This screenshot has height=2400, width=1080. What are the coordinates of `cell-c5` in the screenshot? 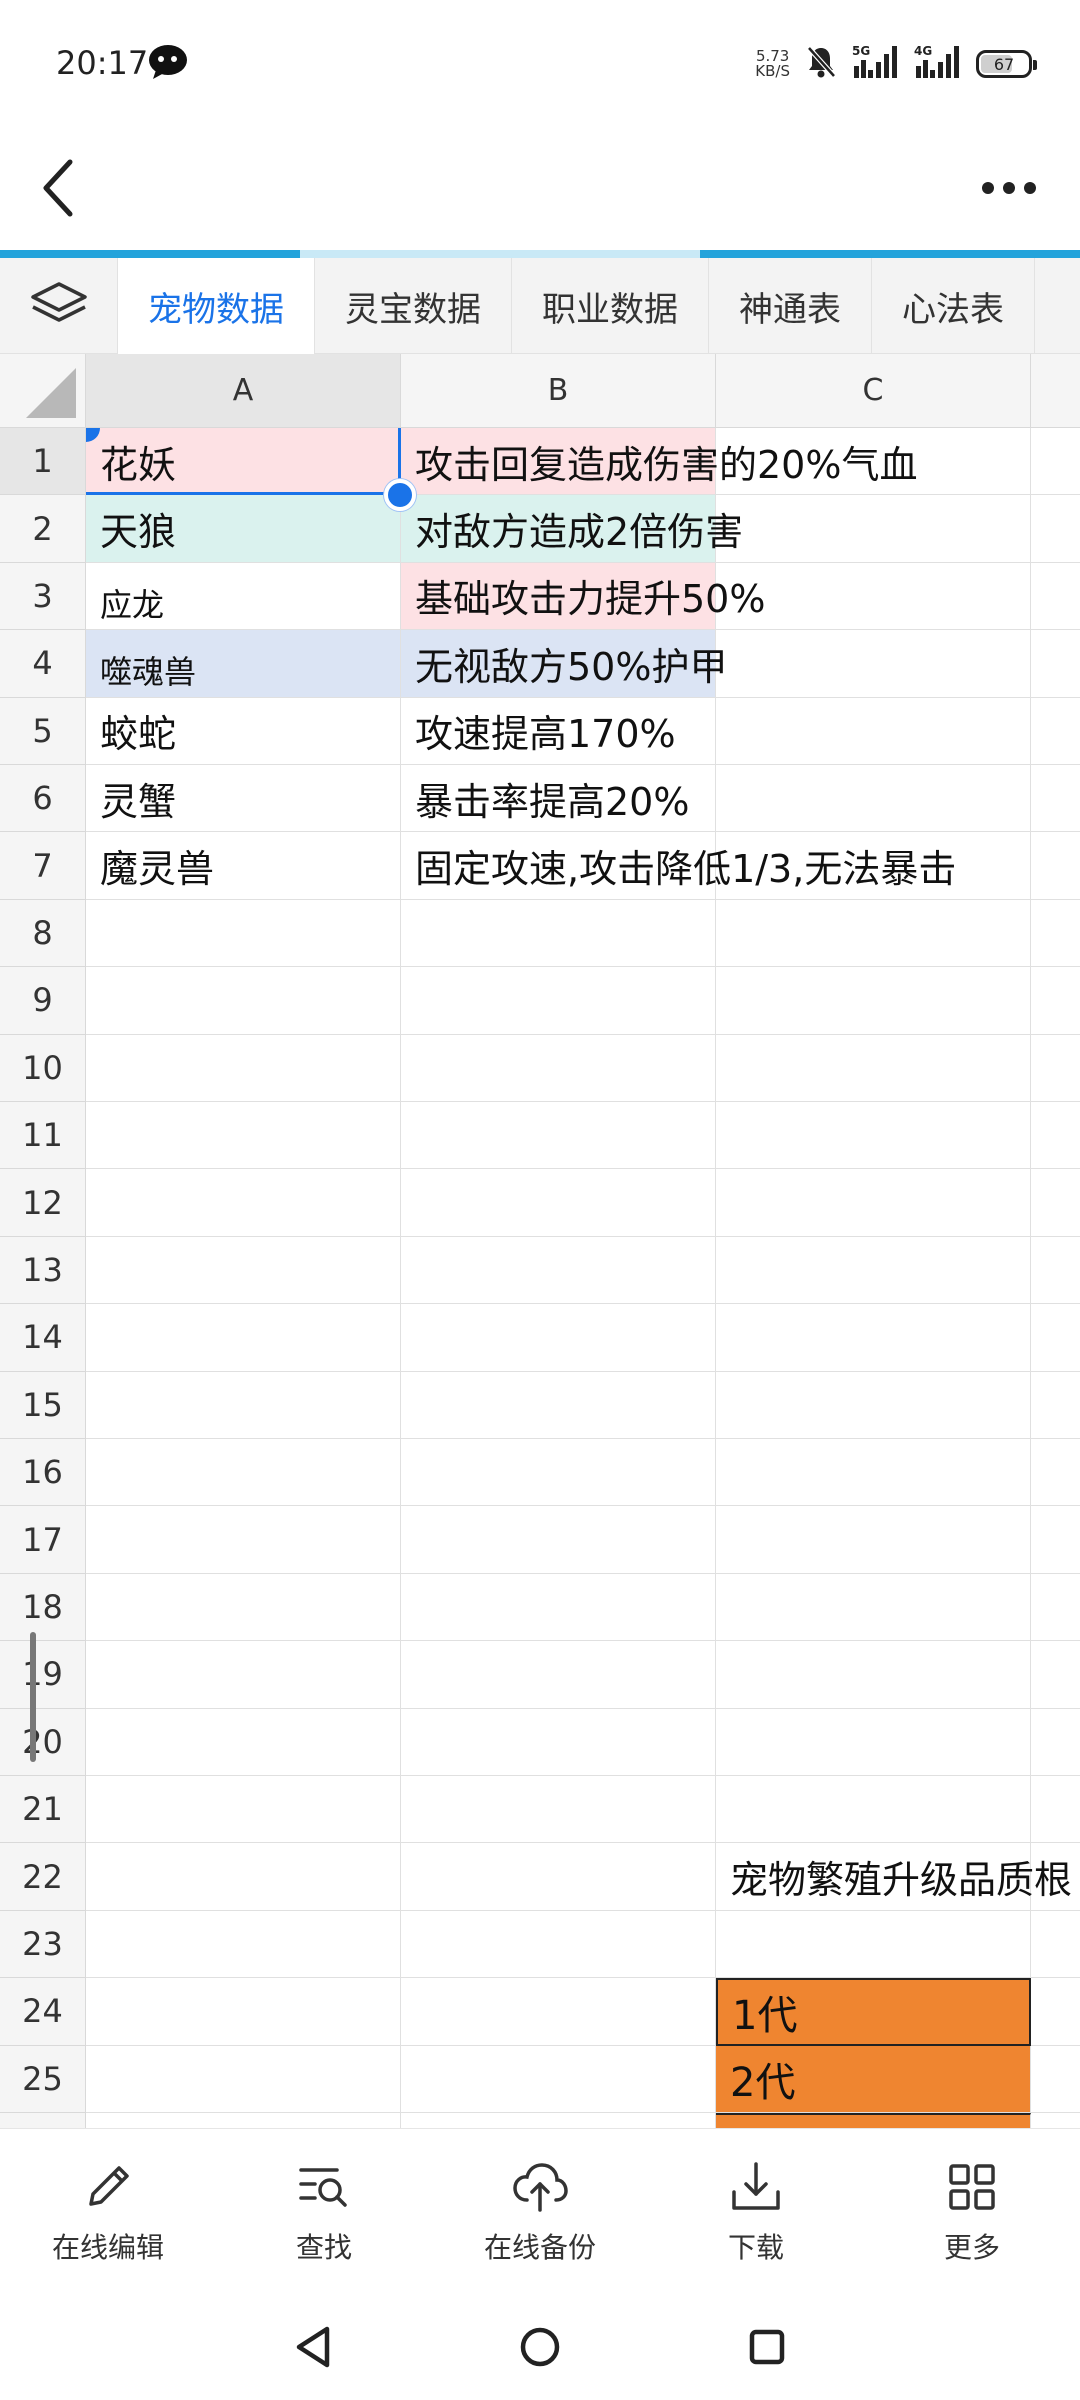 It's located at (873, 731).